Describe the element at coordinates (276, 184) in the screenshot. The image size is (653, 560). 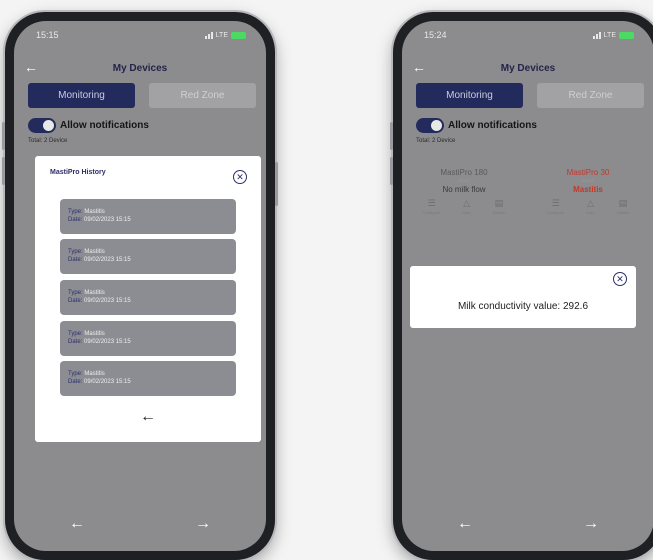
I see `power-button` at that location.